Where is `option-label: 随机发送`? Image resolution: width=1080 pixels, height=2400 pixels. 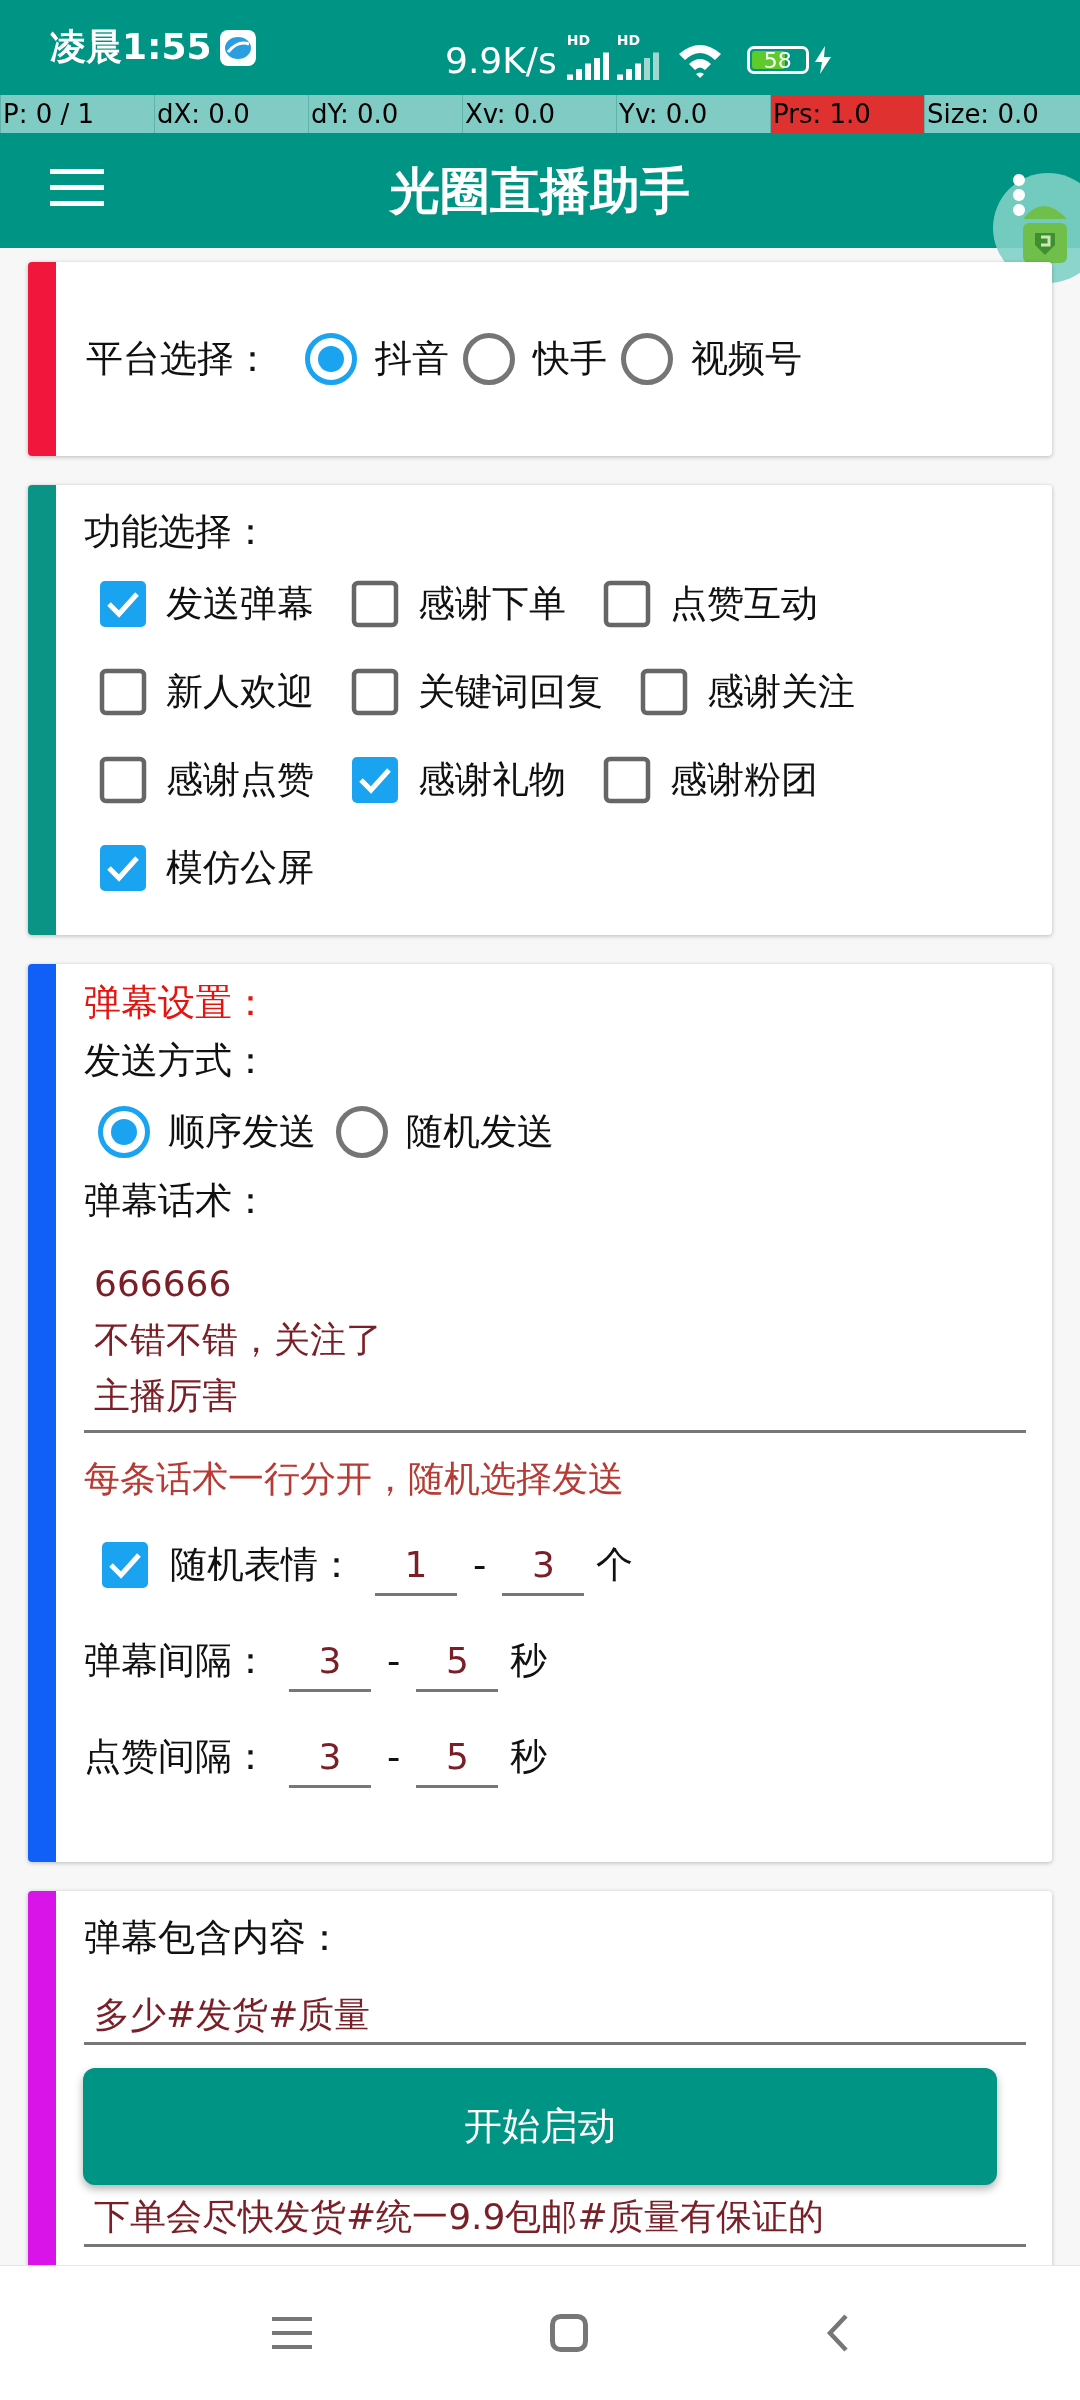 option-label: 随机发送 is located at coordinates (480, 1132).